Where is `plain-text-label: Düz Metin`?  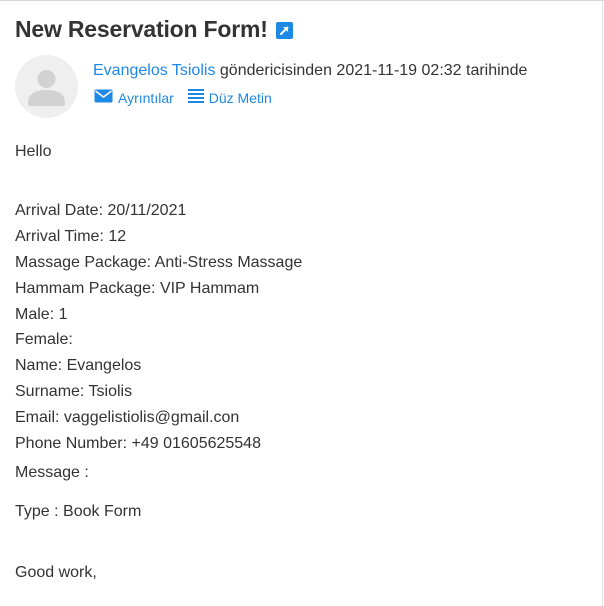 plain-text-label: Düz Metin is located at coordinates (240, 97).